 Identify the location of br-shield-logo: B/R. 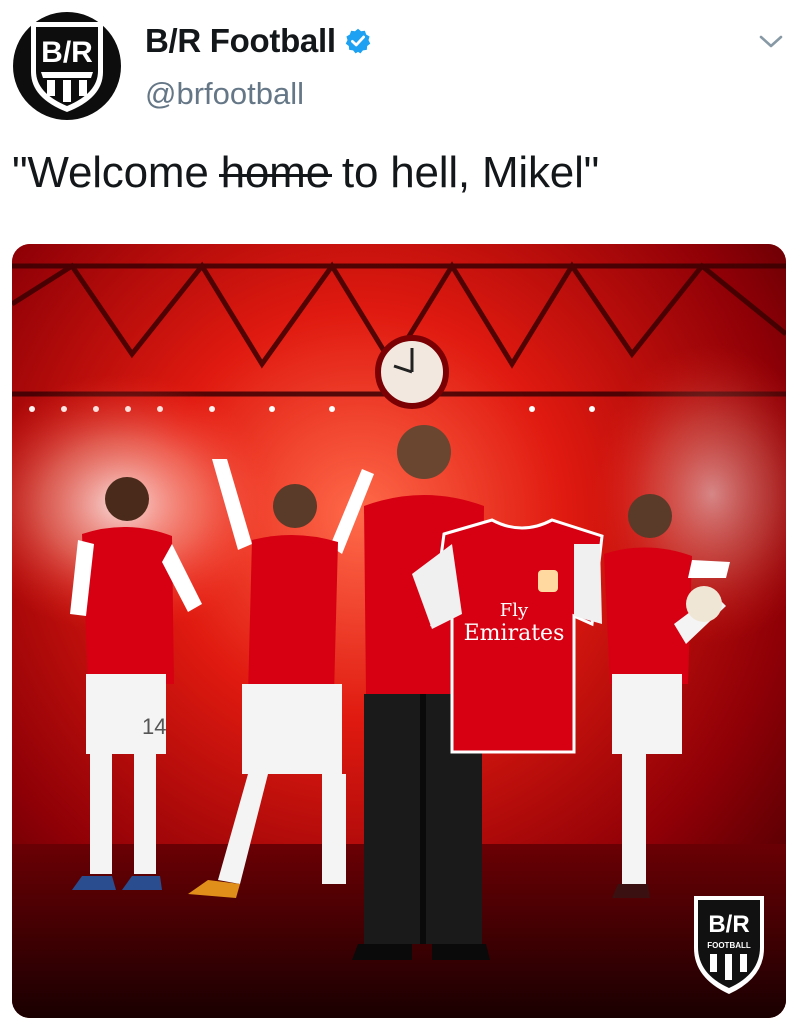
(67, 67).